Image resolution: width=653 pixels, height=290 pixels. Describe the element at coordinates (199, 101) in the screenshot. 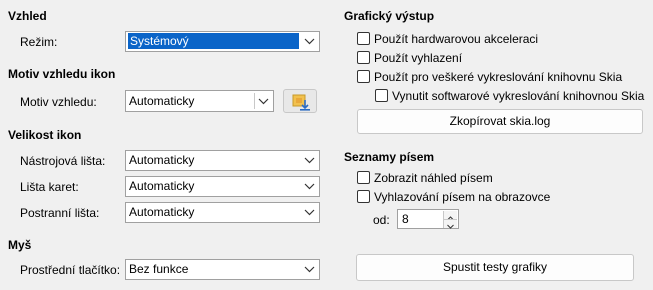

I see `icon-theme-select: Automaticky` at that location.